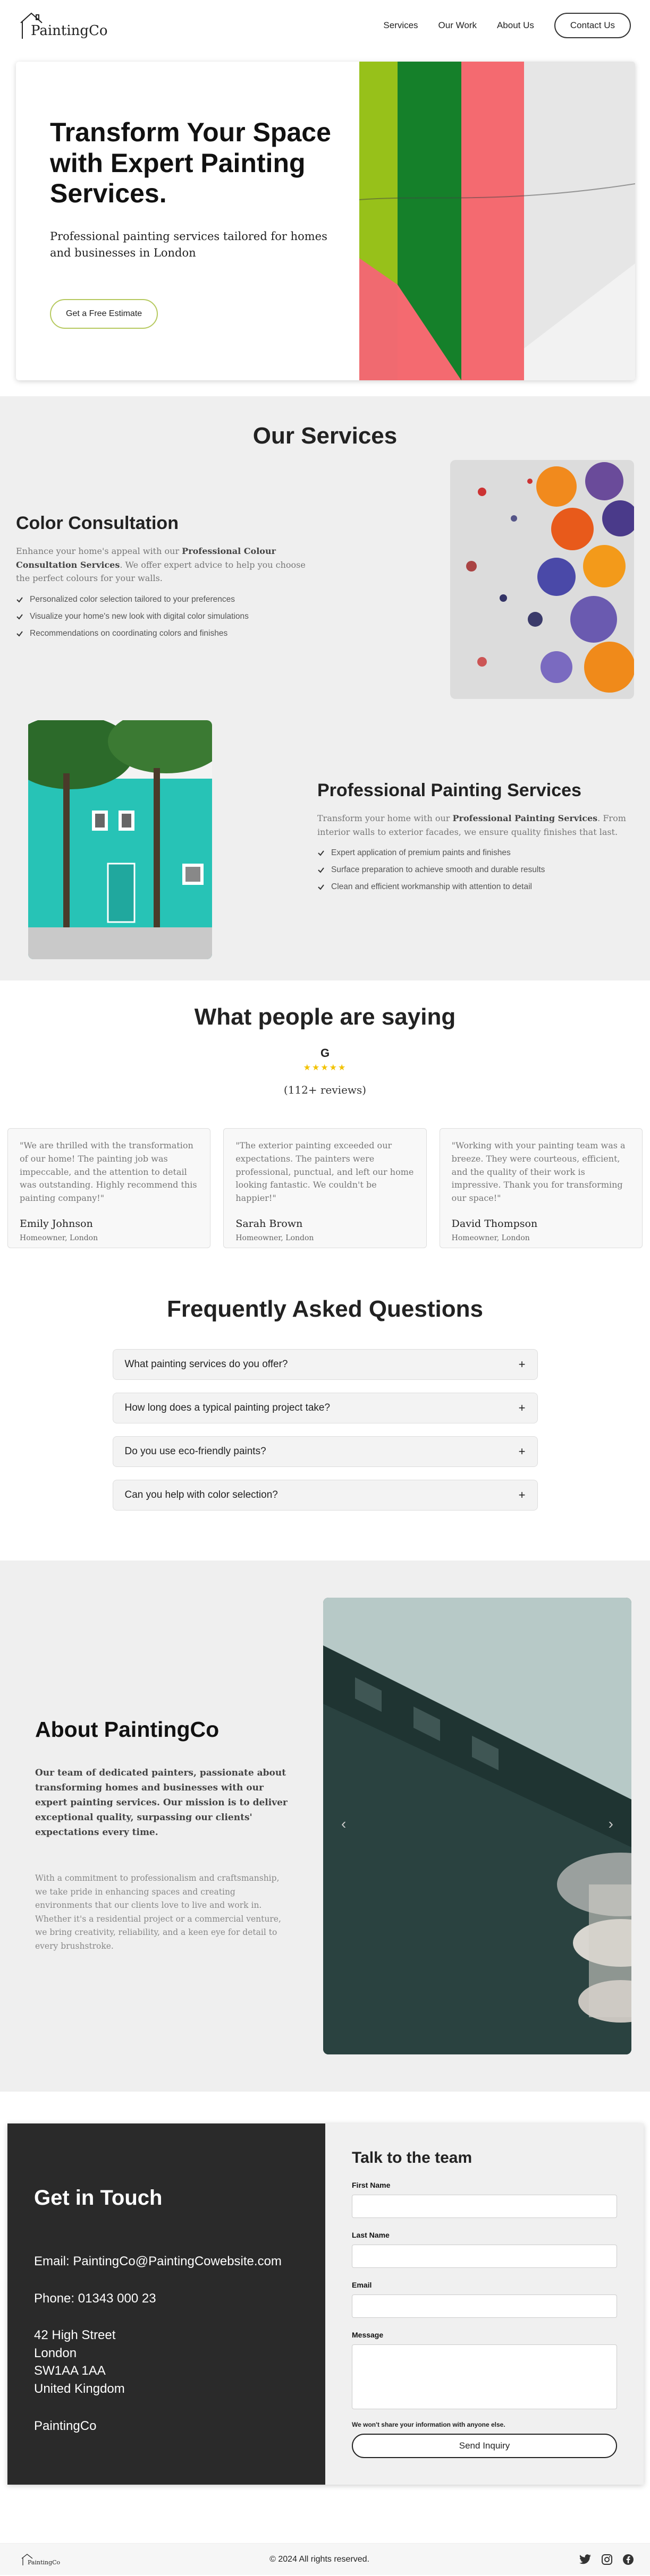  Describe the element at coordinates (628, 2560) in the screenshot. I see `facebook-icon` at that location.